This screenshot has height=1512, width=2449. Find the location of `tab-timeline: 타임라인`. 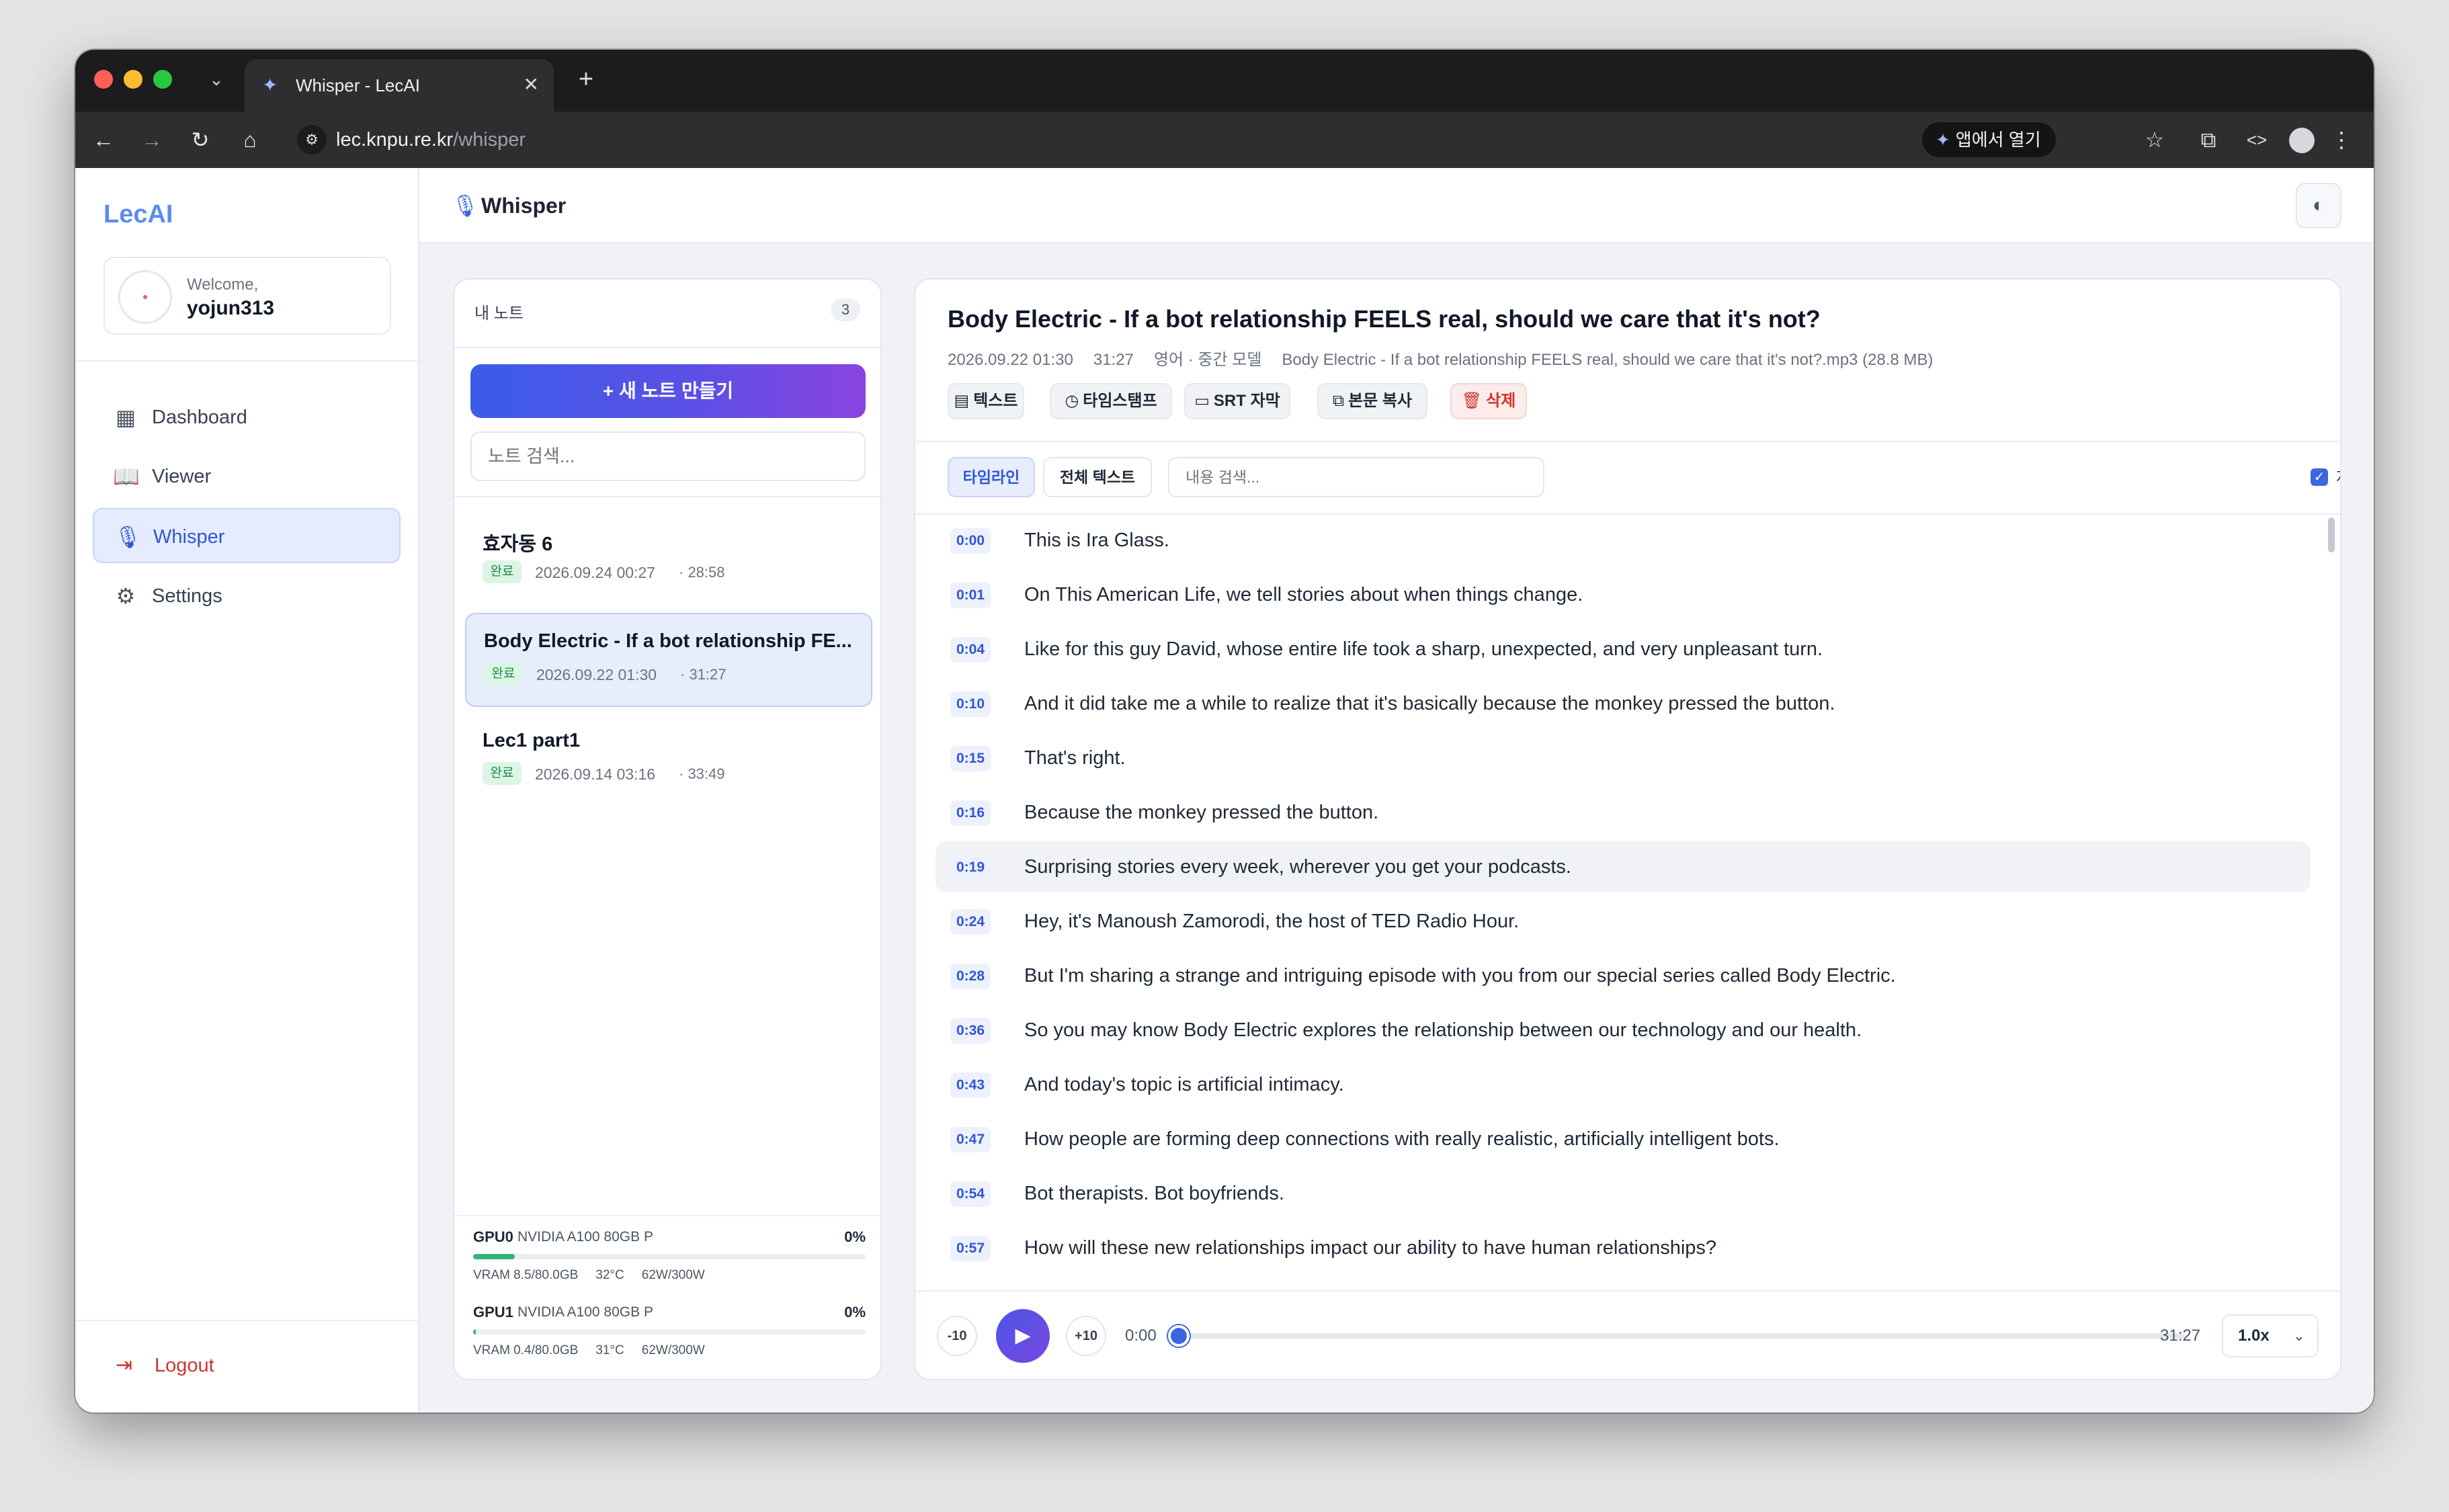

tab-timeline: 타임라인 is located at coordinates (991, 477).